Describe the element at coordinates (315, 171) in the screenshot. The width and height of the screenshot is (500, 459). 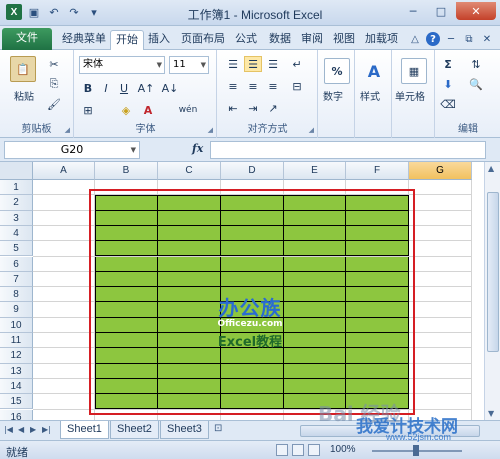
I see `column-header-e: E` at that location.